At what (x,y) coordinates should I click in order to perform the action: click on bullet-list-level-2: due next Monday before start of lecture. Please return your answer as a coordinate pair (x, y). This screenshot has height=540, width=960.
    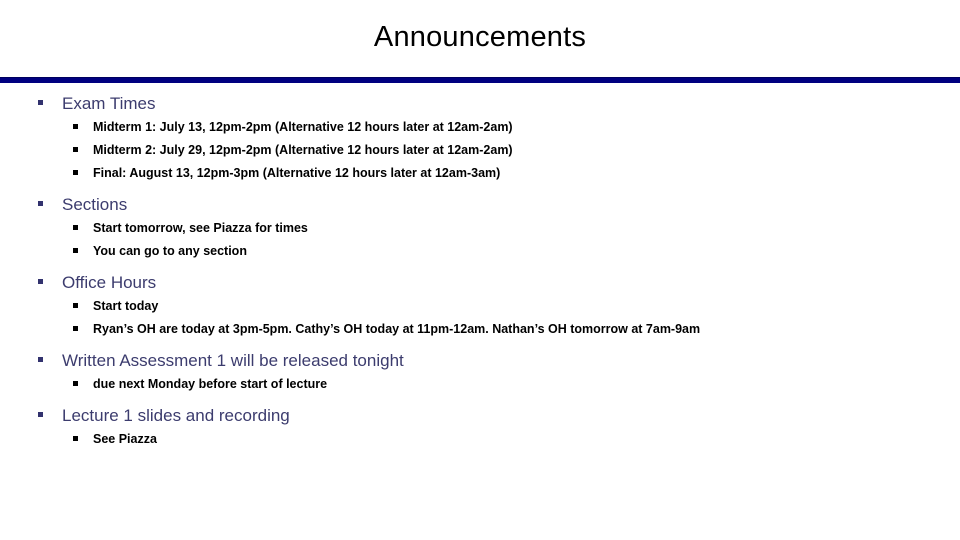
    Looking at the image, I should click on (511, 384).